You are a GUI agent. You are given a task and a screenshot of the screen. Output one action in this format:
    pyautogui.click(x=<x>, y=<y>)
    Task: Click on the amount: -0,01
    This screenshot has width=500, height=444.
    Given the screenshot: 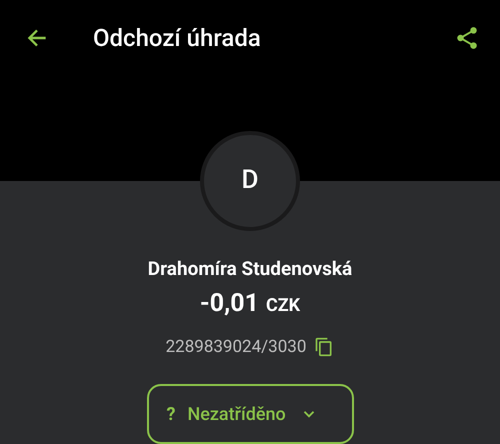 What is the action you would take?
    pyautogui.click(x=229, y=304)
    